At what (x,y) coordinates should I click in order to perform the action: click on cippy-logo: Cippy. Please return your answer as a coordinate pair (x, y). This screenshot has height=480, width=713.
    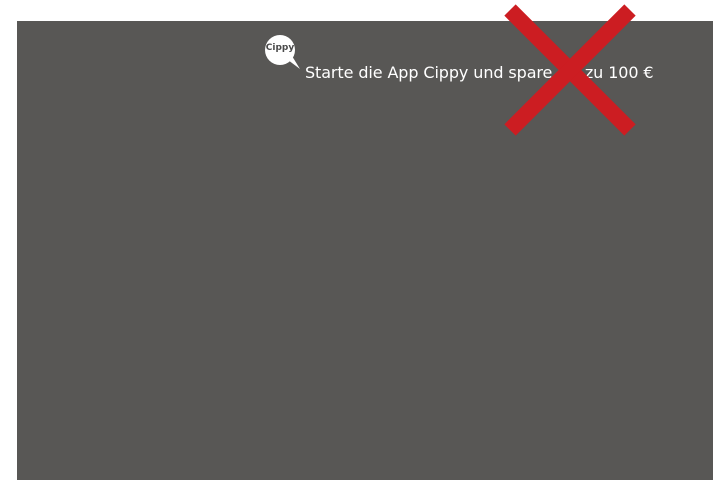
    Looking at the image, I should click on (282, 52).